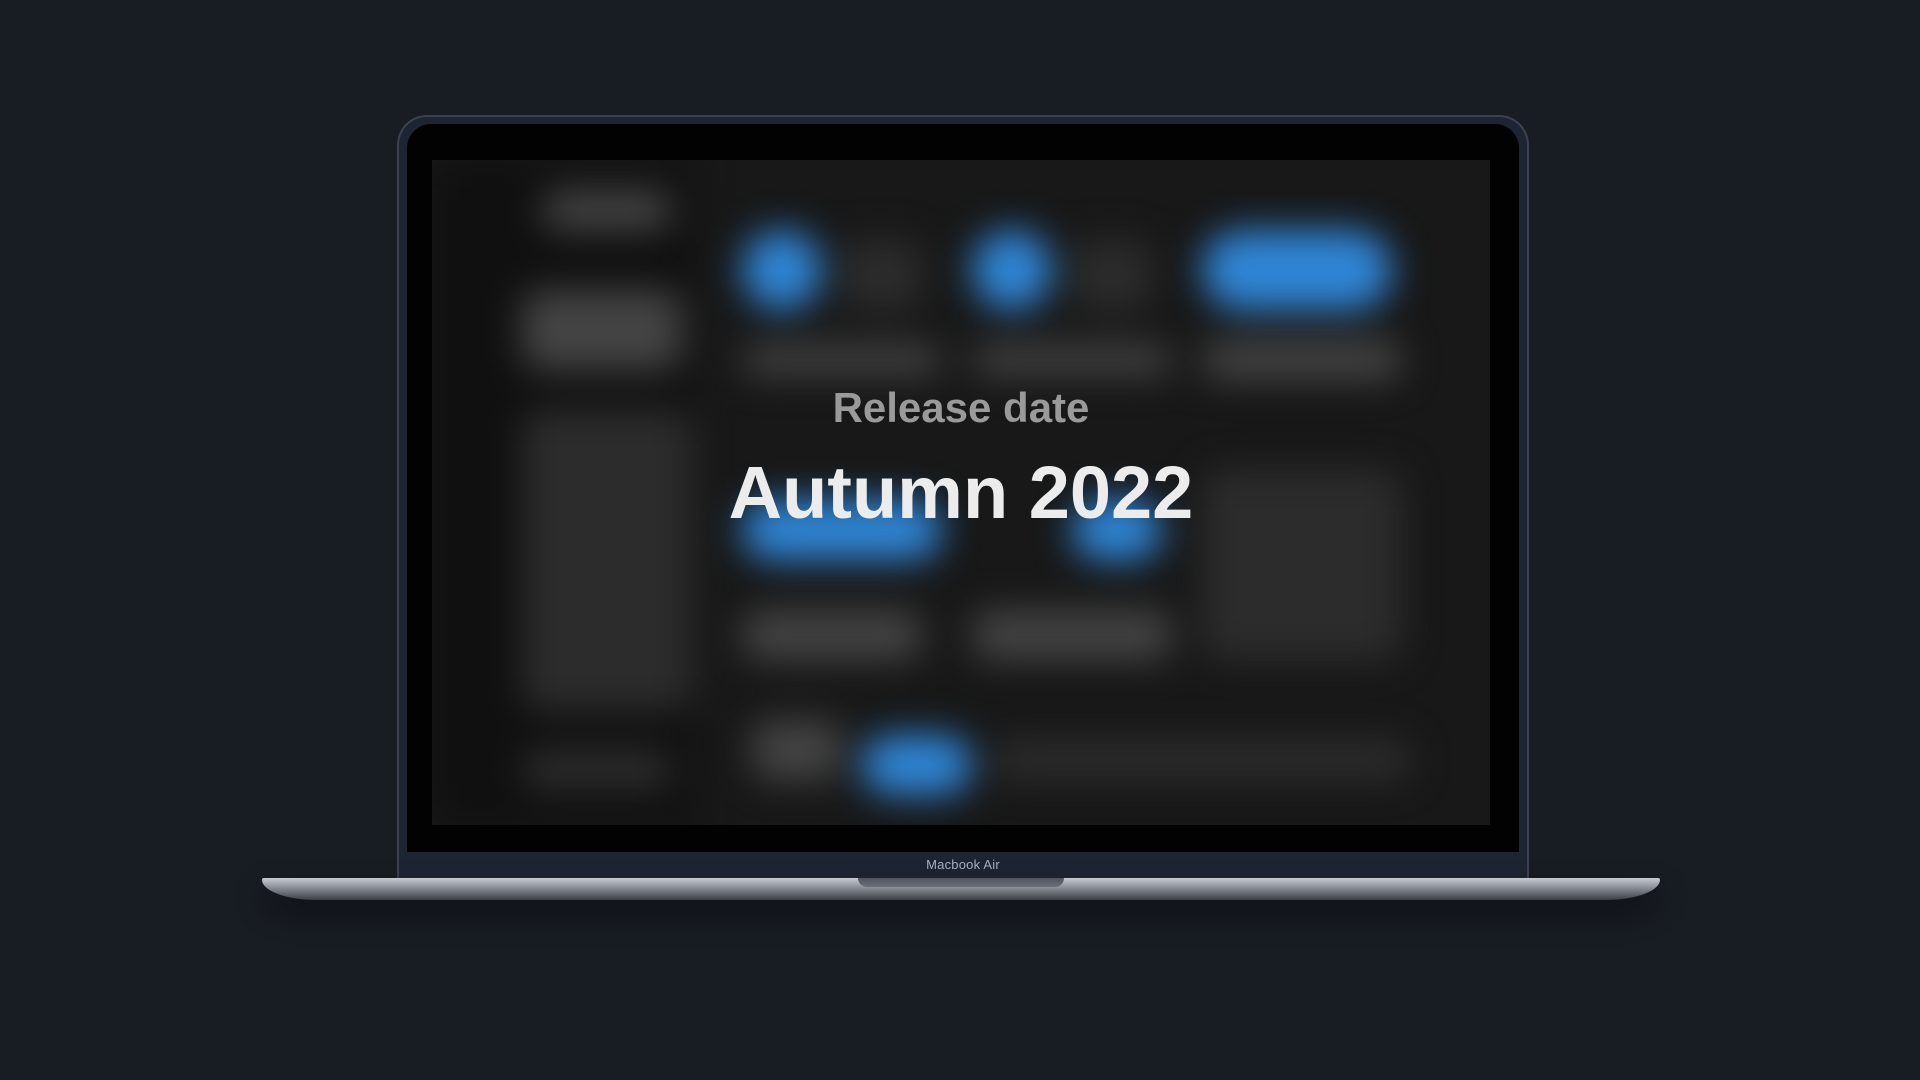  What do you see at coordinates (963, 864) in the screenshot?
I see `device-model-label: Macbook Air` at bounding box center [963, 864].